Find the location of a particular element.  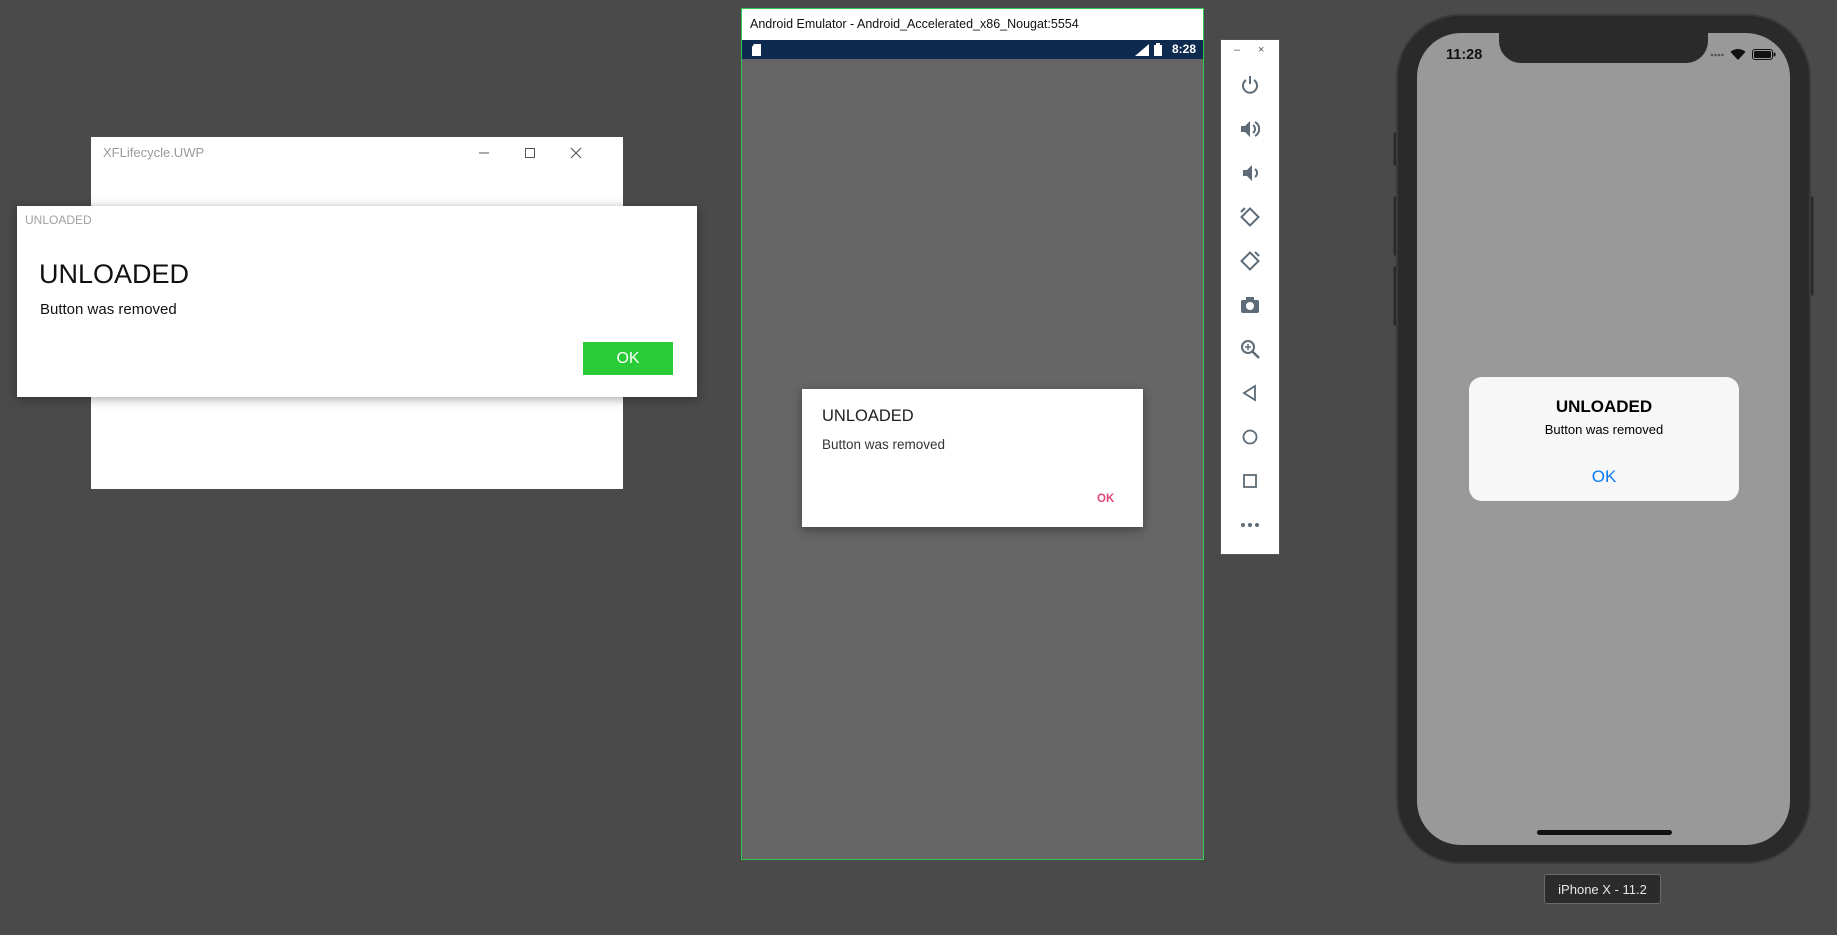

status-bar-clock: 8:28 is located at coordinates (1183, 49).